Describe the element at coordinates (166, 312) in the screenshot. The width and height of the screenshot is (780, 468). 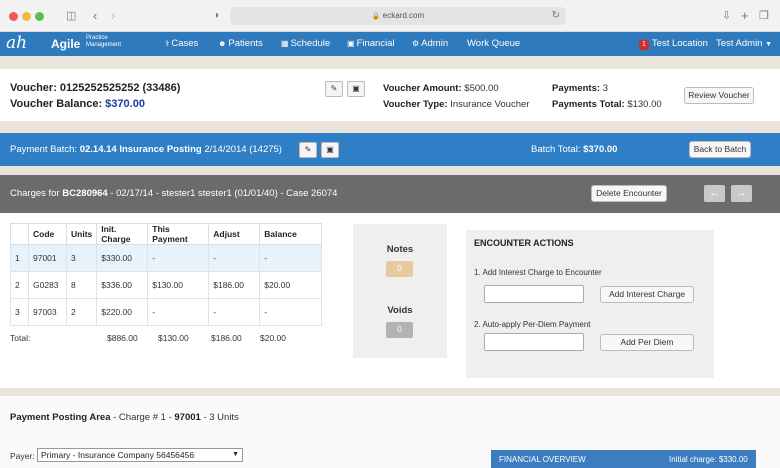
I see `table-row: 3 97003 2 $220.00 - - -` at that location.